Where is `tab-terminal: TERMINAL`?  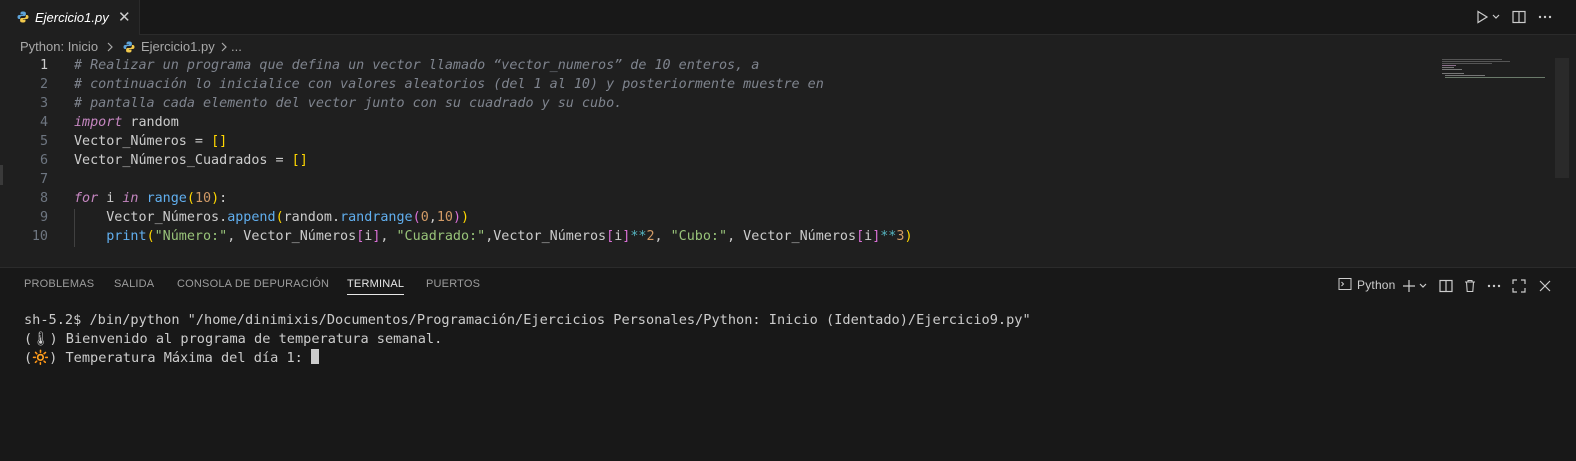
tab-terminal: TERMINAL is located at coordinates (376, 286).